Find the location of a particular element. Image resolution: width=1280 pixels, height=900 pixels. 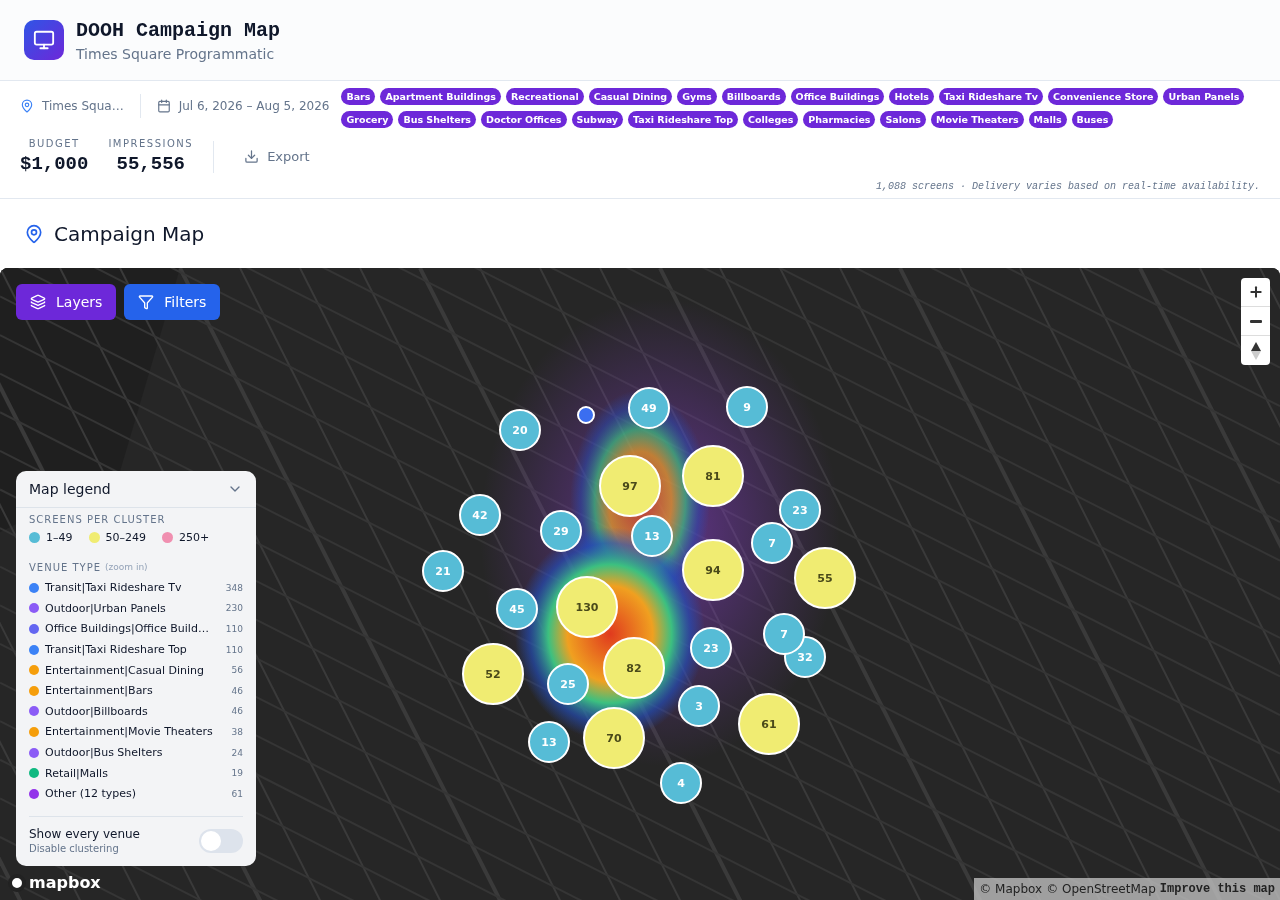

osm-link: © OpenStreetMap is located at coordinates (1101, 889).